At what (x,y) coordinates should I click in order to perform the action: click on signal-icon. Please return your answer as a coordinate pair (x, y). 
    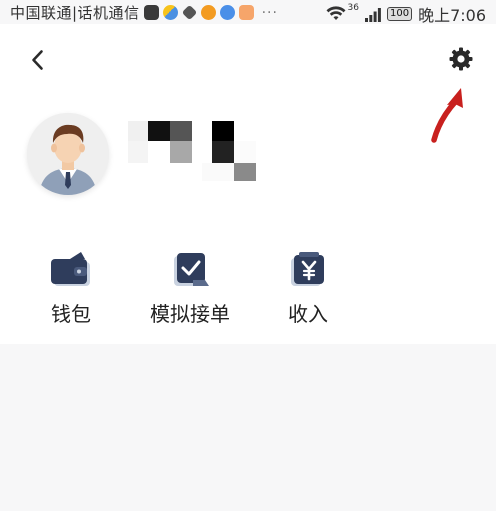
    Looking at the image, I should click on (372, 14).